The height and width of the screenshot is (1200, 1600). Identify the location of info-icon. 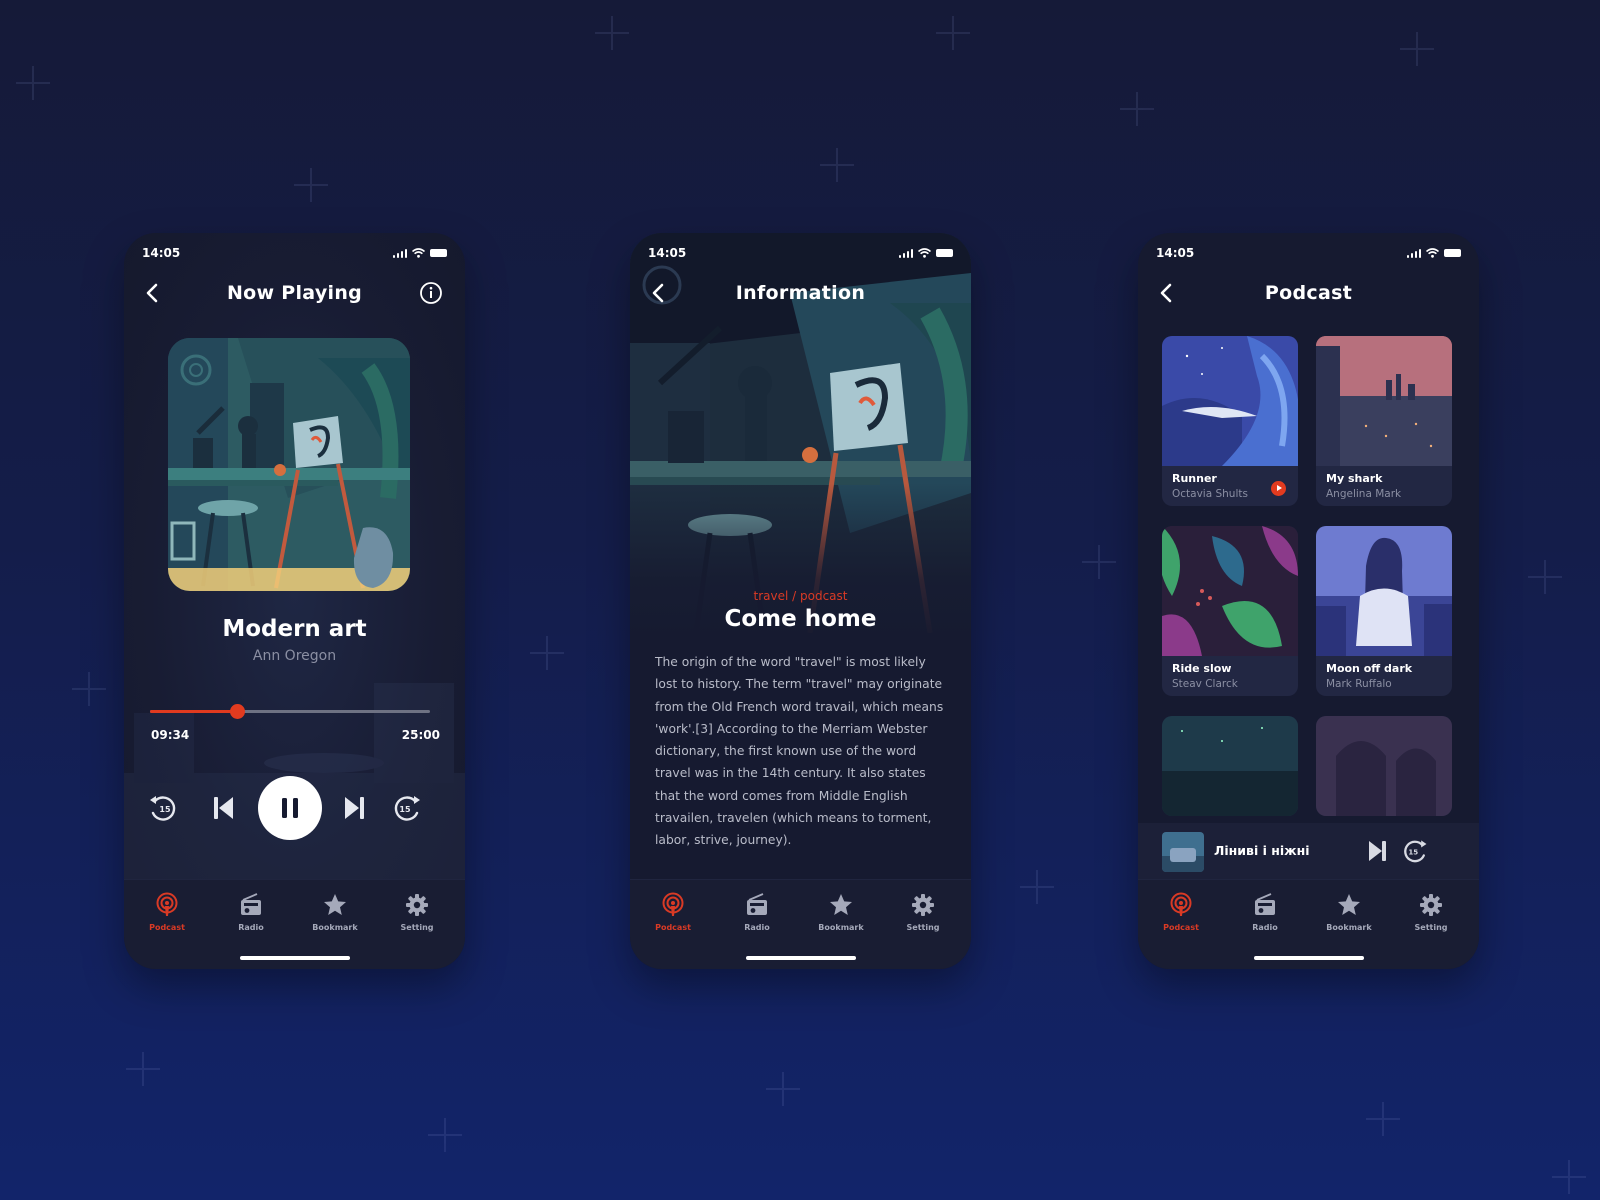
(431, 293).